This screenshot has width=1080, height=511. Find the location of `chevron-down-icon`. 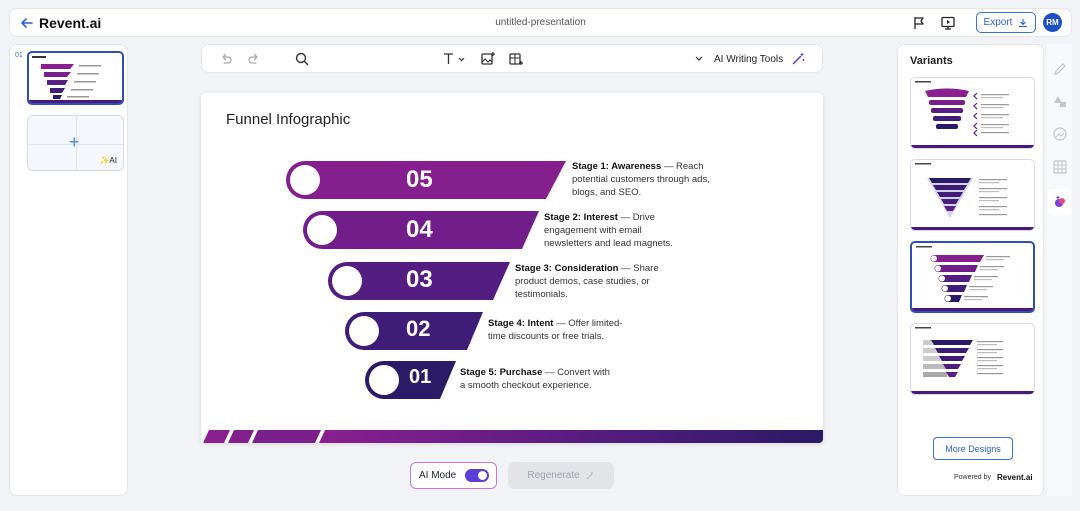

chevron-down-icon is located at coordinates (699, 59).